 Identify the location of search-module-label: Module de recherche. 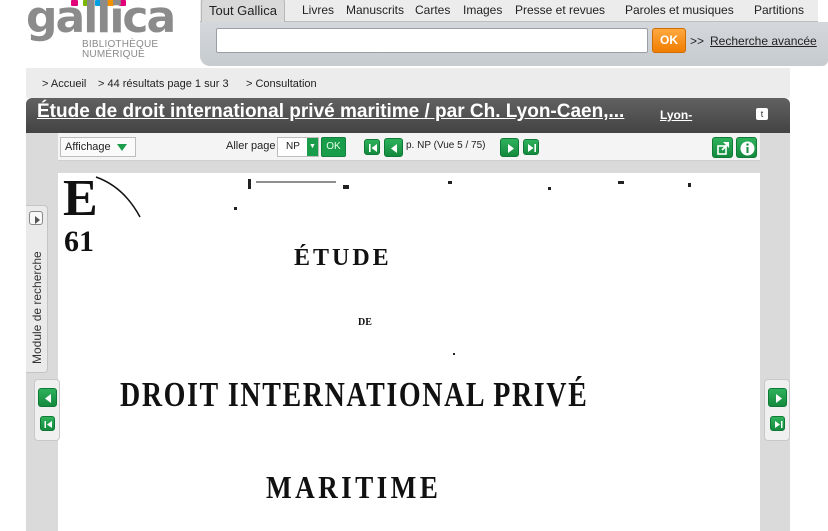
(37, 307).